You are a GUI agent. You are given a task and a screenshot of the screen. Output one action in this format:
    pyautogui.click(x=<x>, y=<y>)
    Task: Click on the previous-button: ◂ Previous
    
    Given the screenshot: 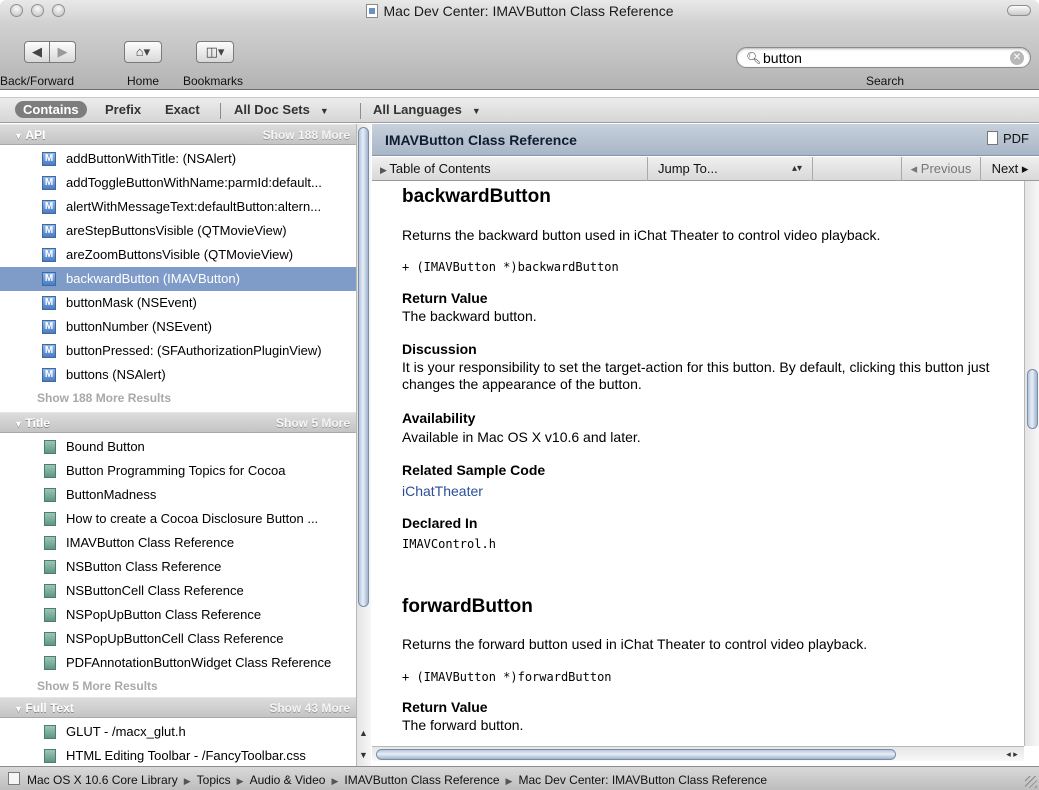 What is the action you would take?
    pyautogui.click(x=941, y=169)
    